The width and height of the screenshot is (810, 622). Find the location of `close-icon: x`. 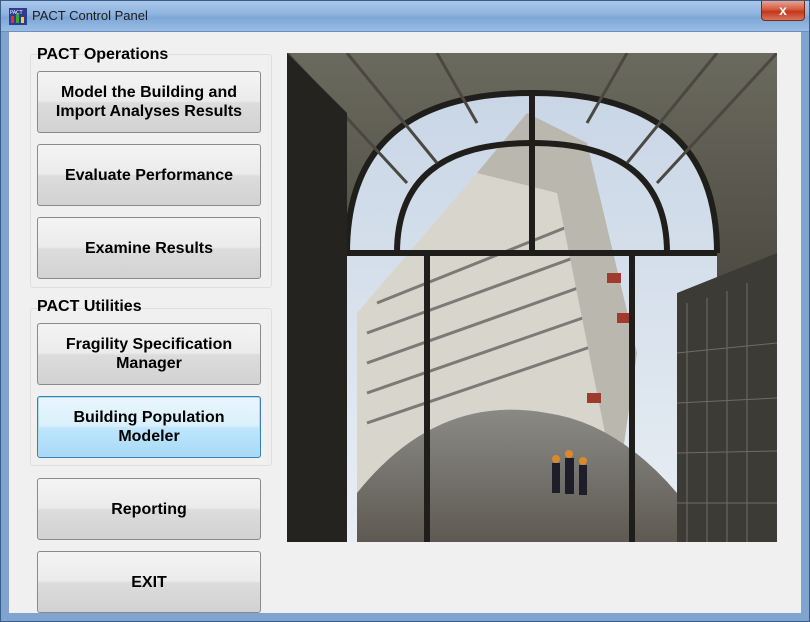

close-icon: x is located at coordinates (783, 10).